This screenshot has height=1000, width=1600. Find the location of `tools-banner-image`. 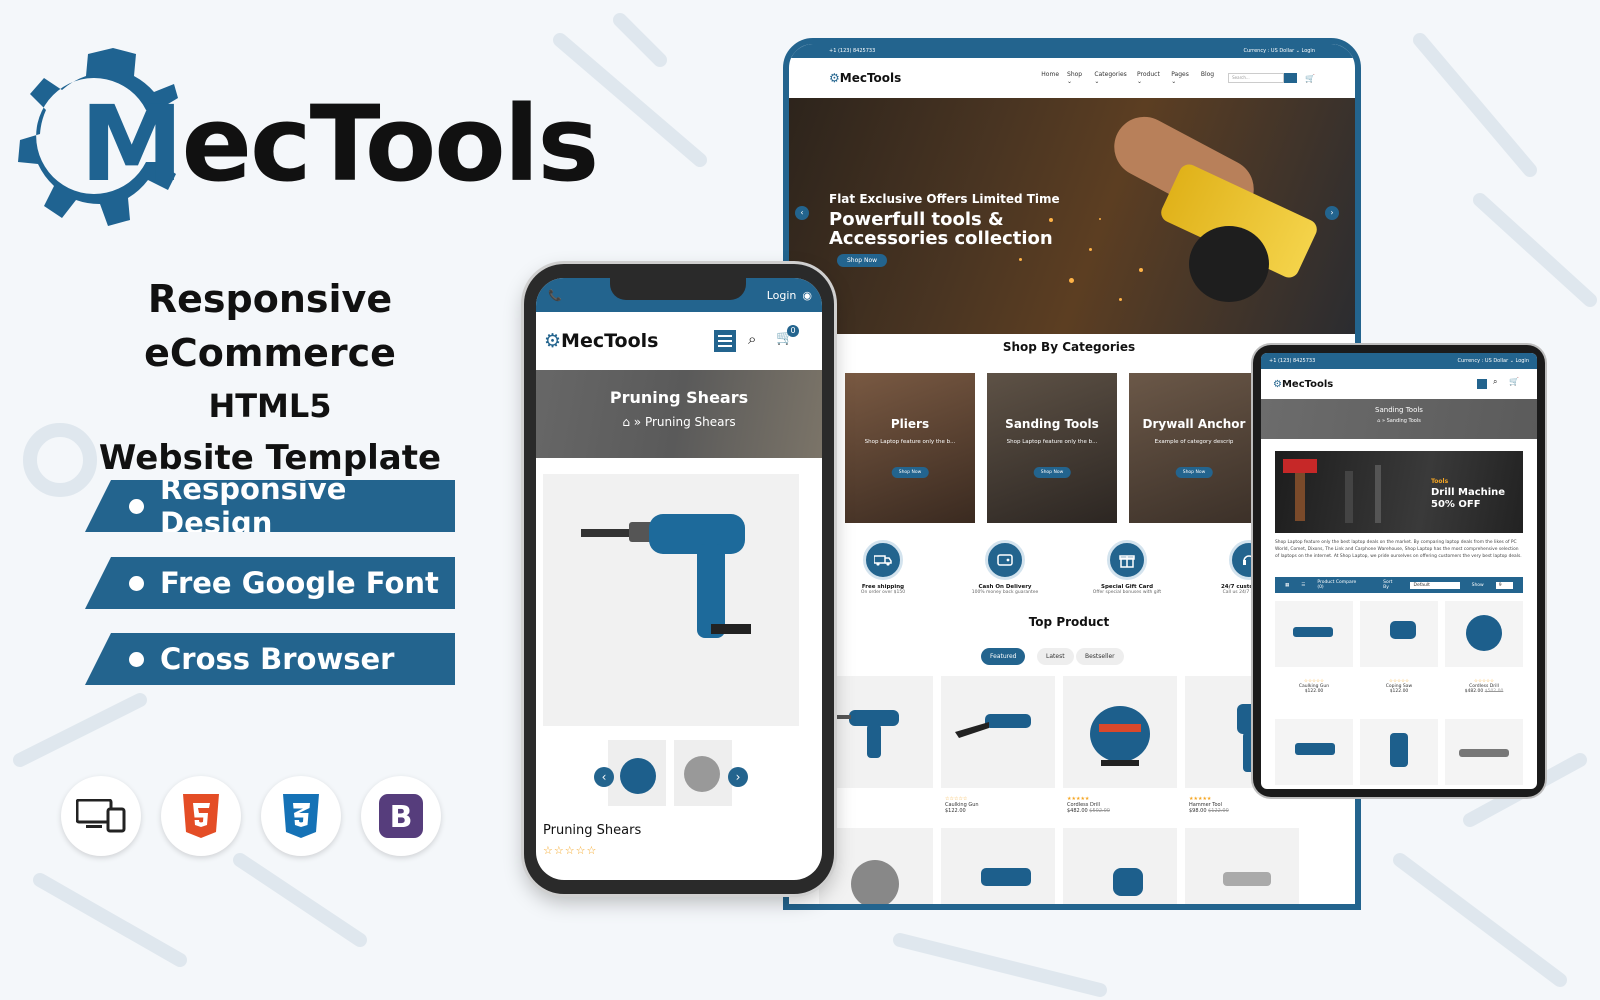

tools-banner-image is located at coordinates (1332, 491).